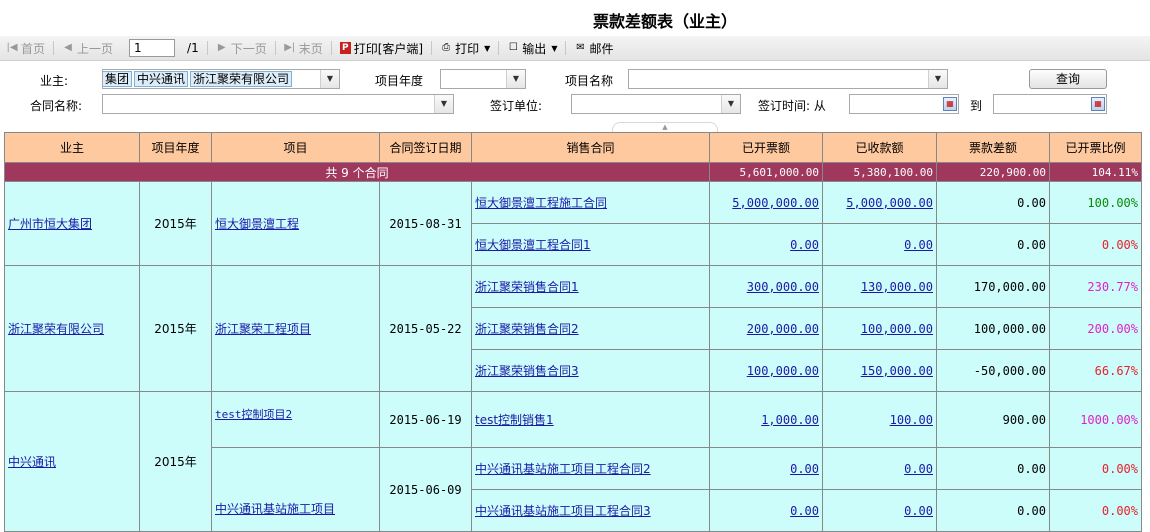  What do you see at coordinates (783, 287) in the screenshot?
I see `invoiced-link: 300,000.00` at bounding box center [783, 287].